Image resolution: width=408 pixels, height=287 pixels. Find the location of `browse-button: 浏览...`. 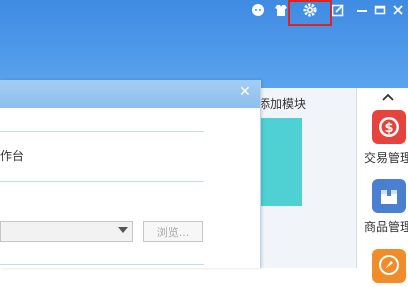

browse-button: 浏览... is located at coordinates (173, 231).